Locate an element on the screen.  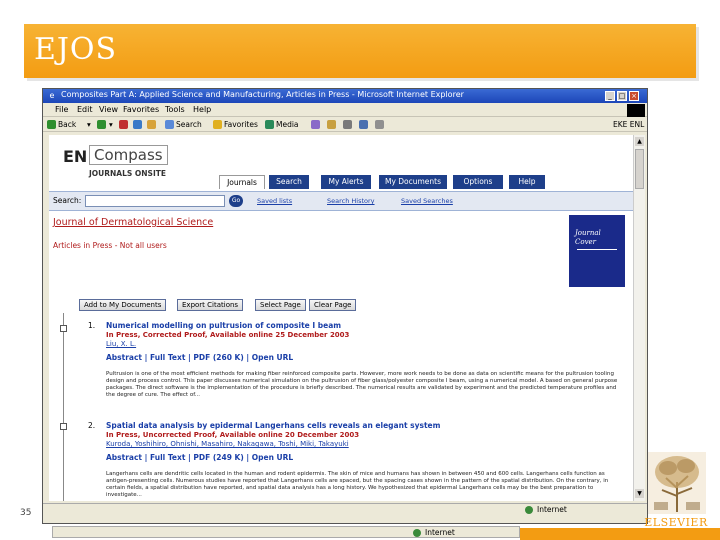
edit-icon is located at coordinates (363, 124).